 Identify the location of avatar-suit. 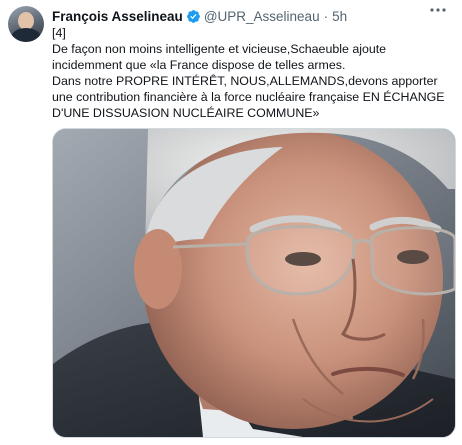
(26, 35).